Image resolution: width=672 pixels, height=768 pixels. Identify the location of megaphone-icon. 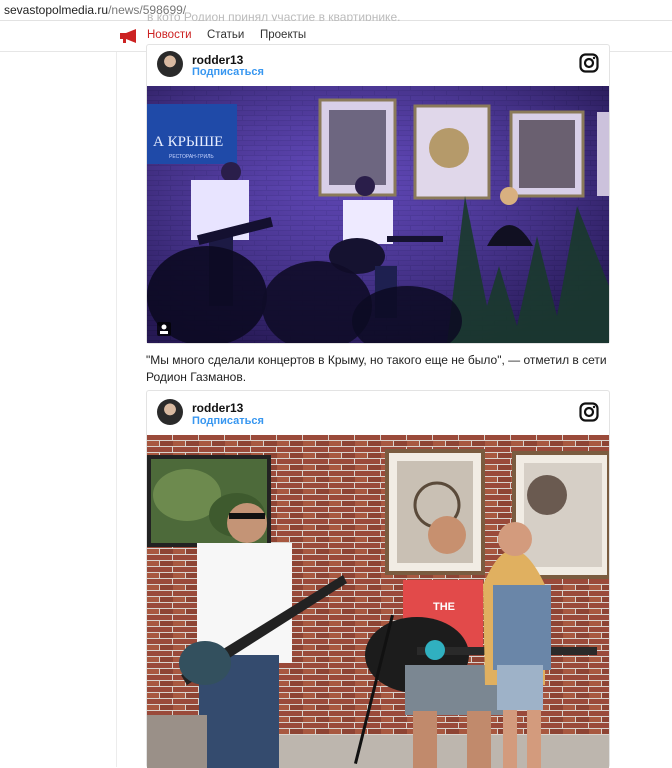
(128, 36).